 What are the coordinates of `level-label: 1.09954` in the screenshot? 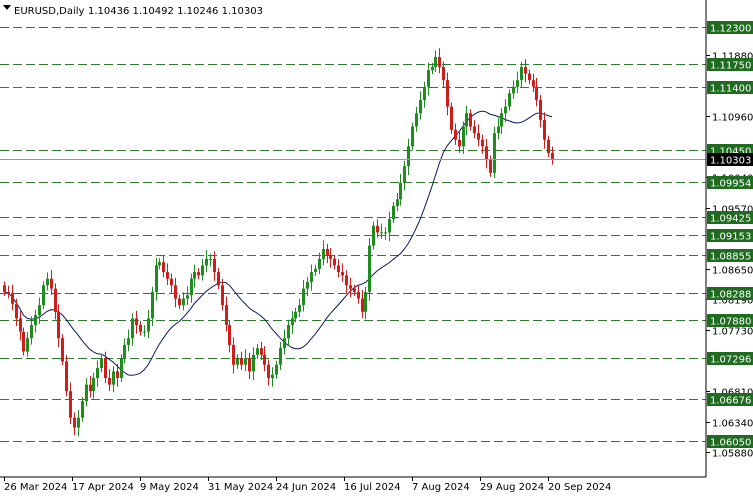 It's located at (730, 184).